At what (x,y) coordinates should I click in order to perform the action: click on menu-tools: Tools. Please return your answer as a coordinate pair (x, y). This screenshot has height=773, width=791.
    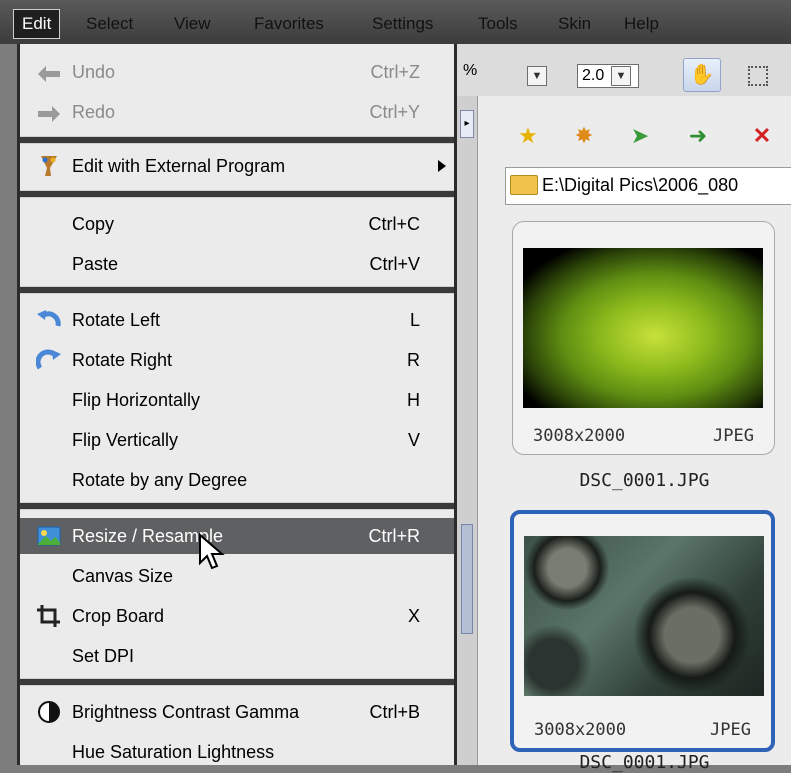
    Looking at the image, I should click on (498, 24).